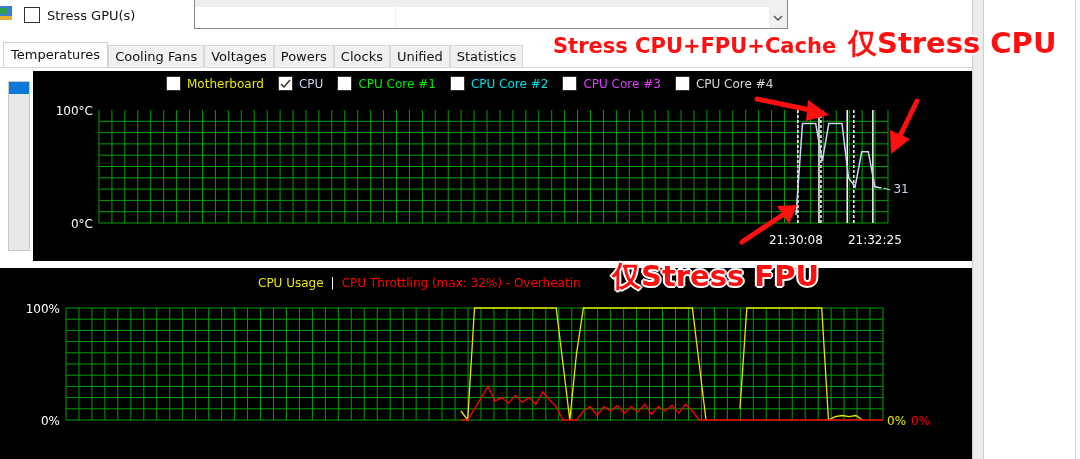  Describe the element at coordinates (715, 277) in the screenshot. I see `annotation-text: 仅Stress FPU` at that location.